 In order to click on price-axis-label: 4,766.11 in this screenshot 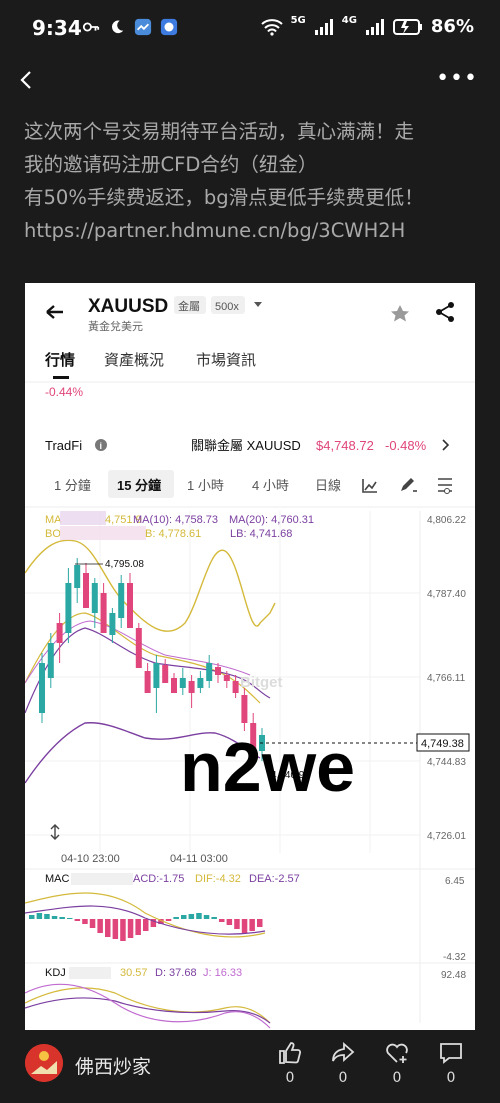, I will do `click(446, 678)`.